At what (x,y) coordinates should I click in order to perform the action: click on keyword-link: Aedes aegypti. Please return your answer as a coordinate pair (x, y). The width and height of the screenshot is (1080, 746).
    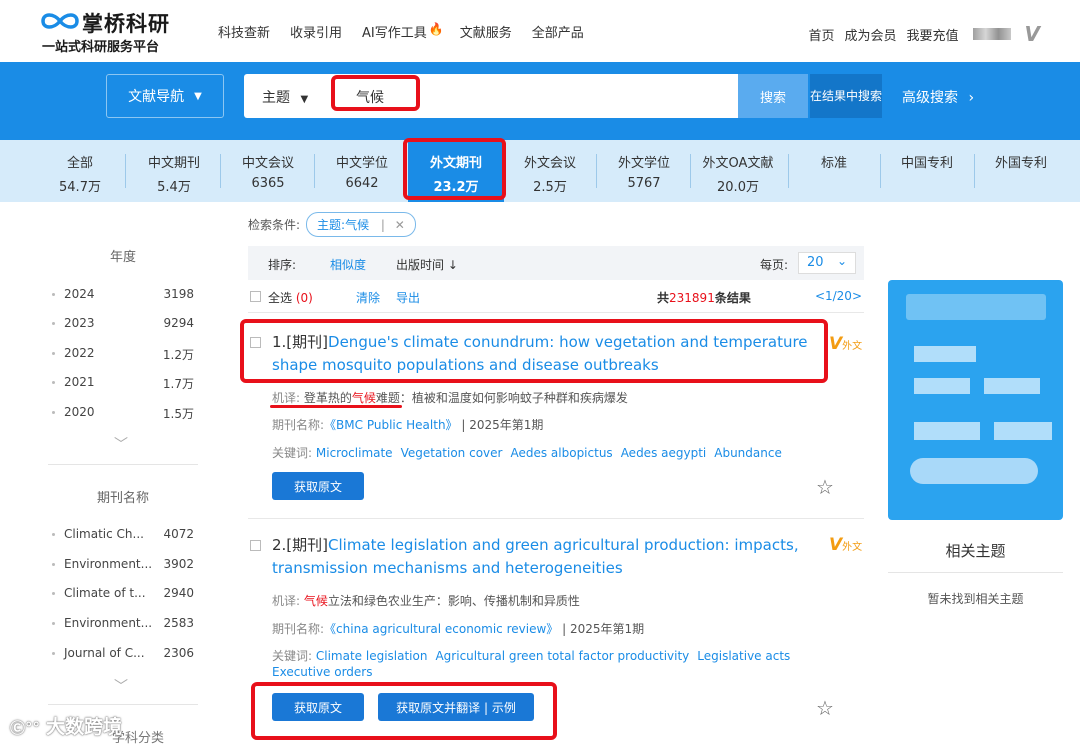
    Looking at the image, I should click on (664, 453).